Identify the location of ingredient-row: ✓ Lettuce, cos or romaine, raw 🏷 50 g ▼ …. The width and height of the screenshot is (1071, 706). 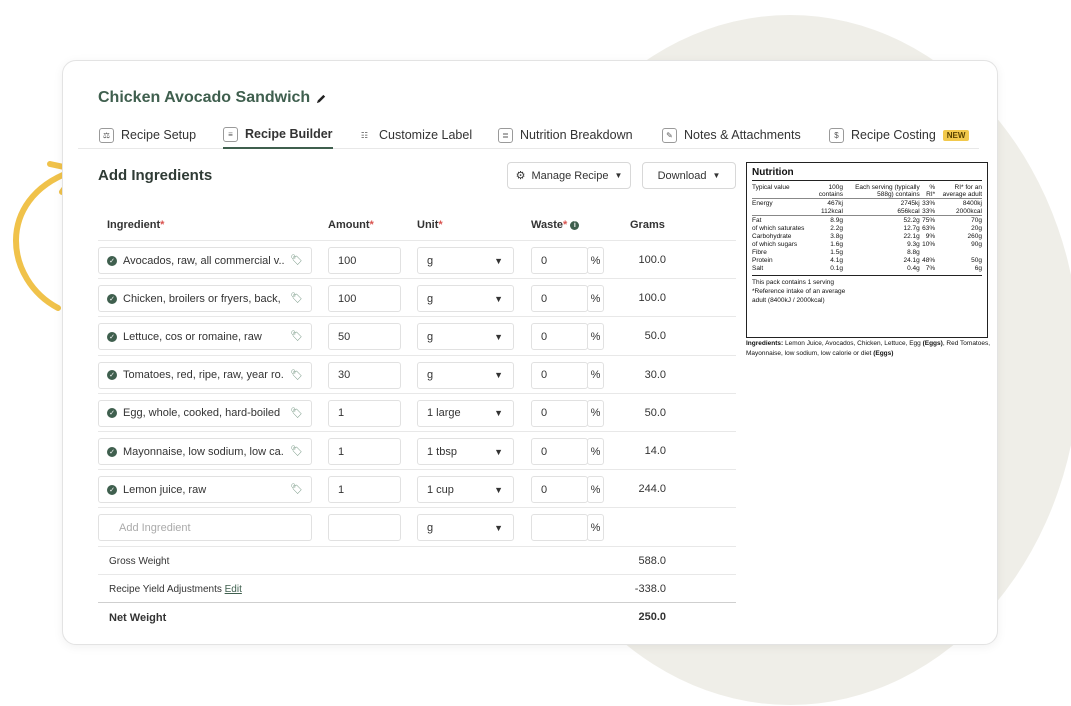
(417, 335).